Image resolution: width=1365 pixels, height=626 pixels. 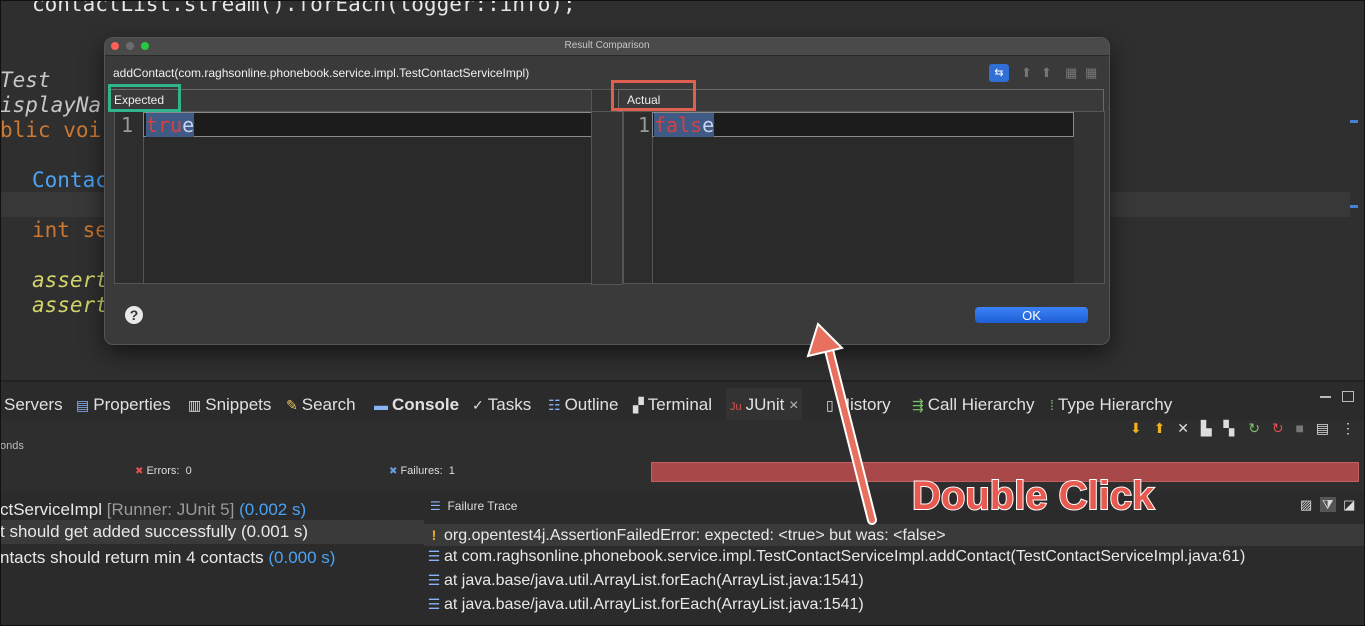 What do you see at coordinates (841, 423) in the screenshot?
I see `annotation-arrow` at bounding box center [841, 423].